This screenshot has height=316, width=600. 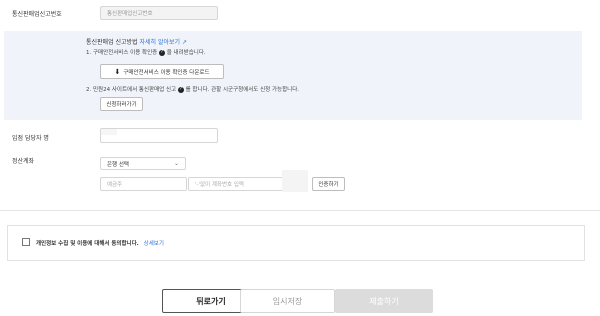 What do you see at coordinates (242, 90) in the screenshot?
I see `step2-tail: 를 합니다. 관할 시군구청에서도 신청 가능합니다.` at bounding box center [242, 90].